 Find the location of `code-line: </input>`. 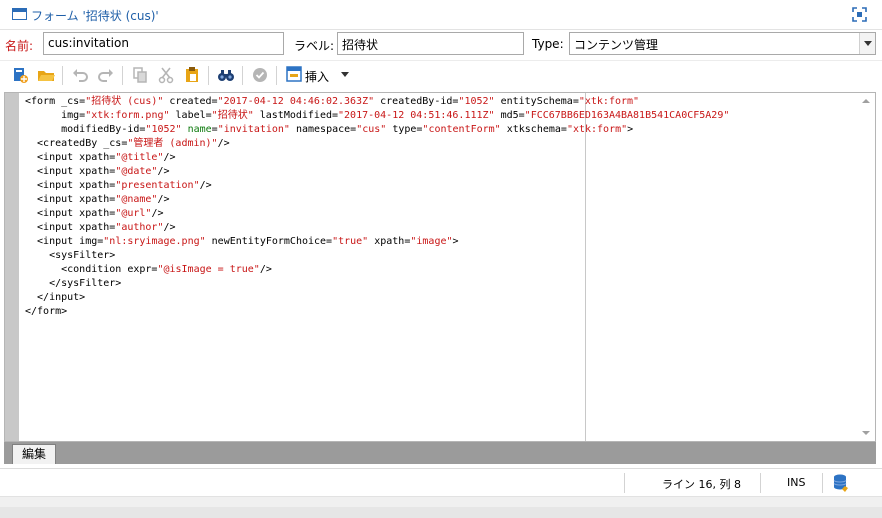

code-line: </input> is located at coordinates (440, 298).